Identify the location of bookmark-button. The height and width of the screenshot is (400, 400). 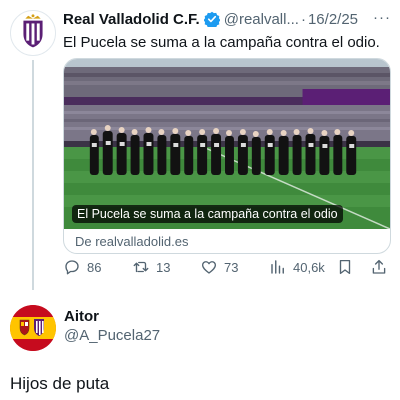
(348, 267).